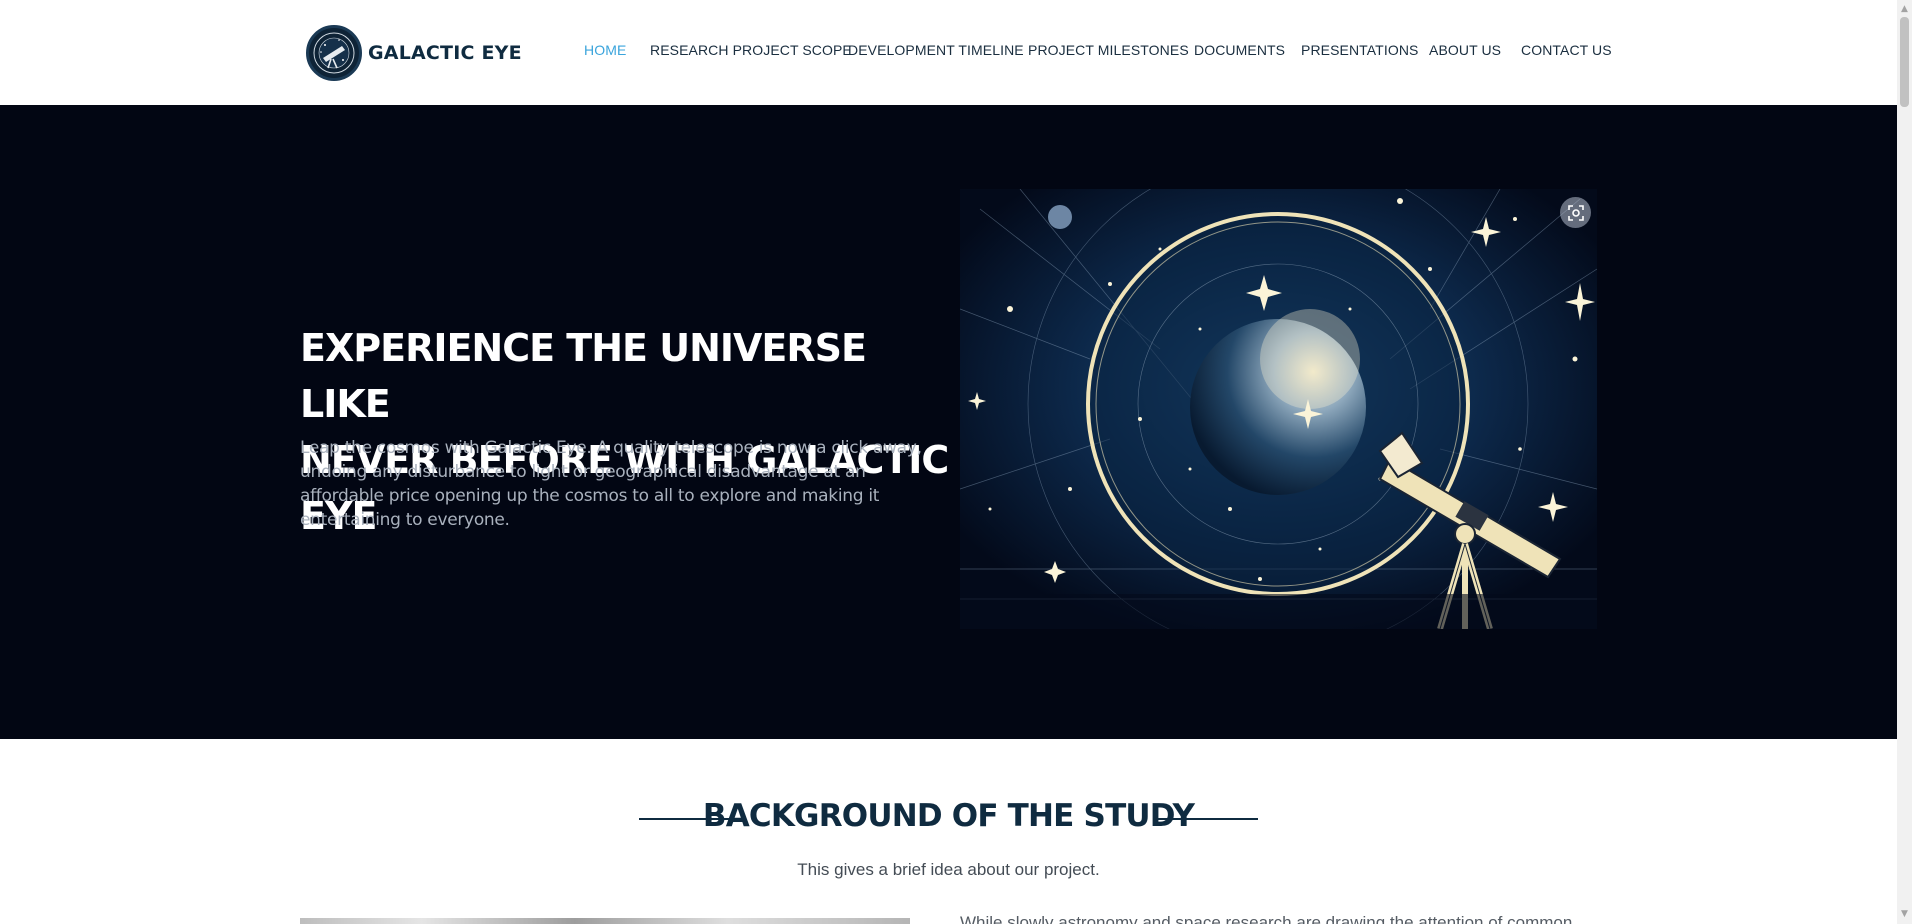 This screenshot has width=1912, height=924. I want to click on scroll-thumb, so click(1904, 62).